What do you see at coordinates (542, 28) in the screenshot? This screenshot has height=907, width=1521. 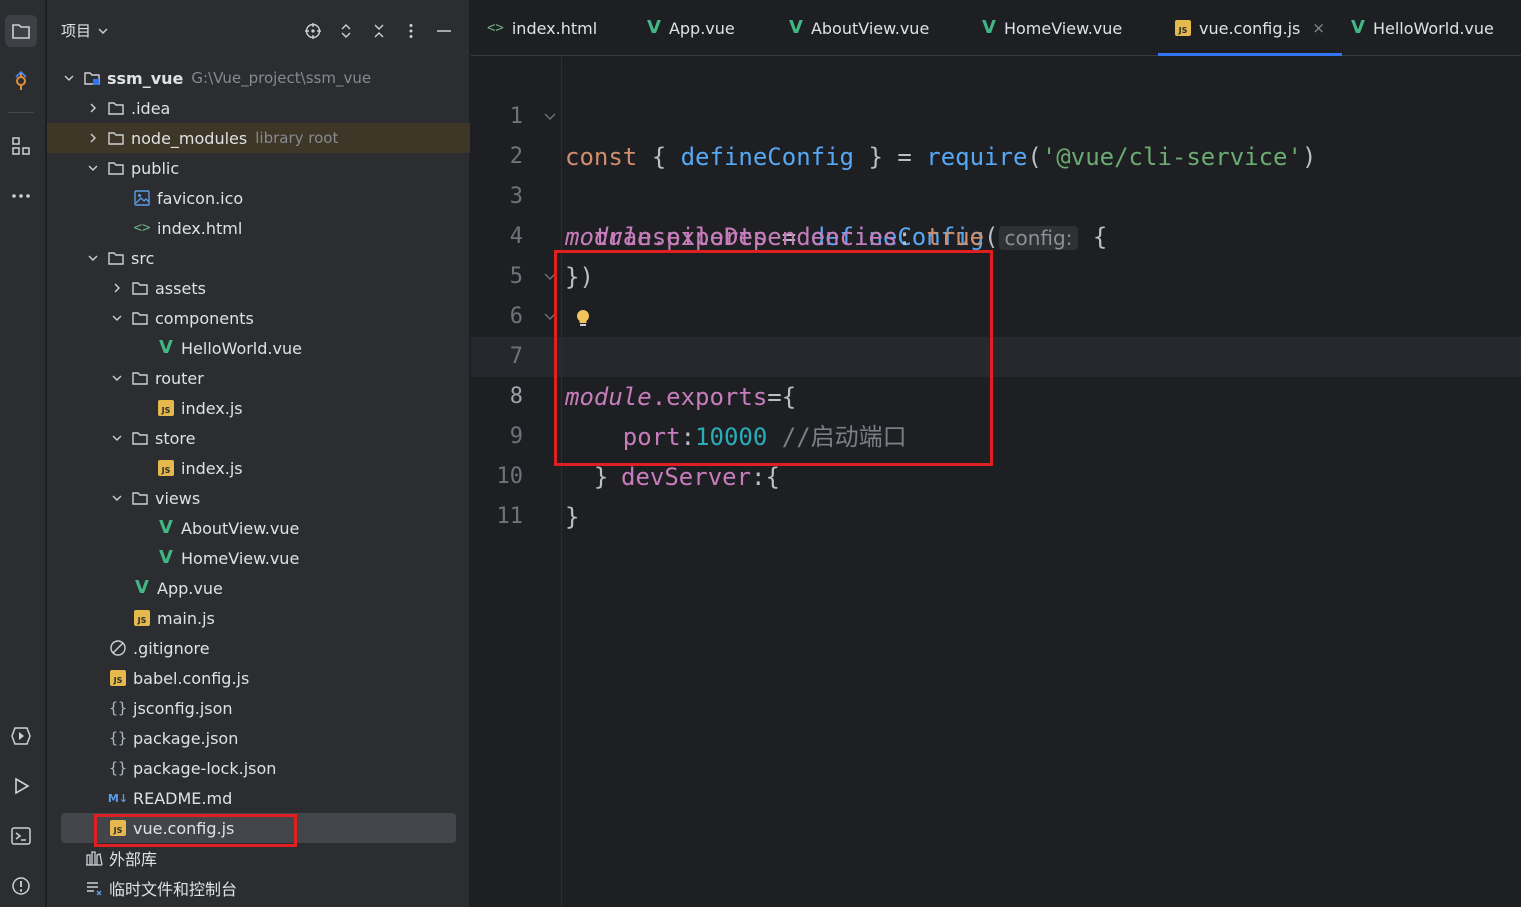 I see `tab-index-html: <> index.html` at bounding box center [542, 28].